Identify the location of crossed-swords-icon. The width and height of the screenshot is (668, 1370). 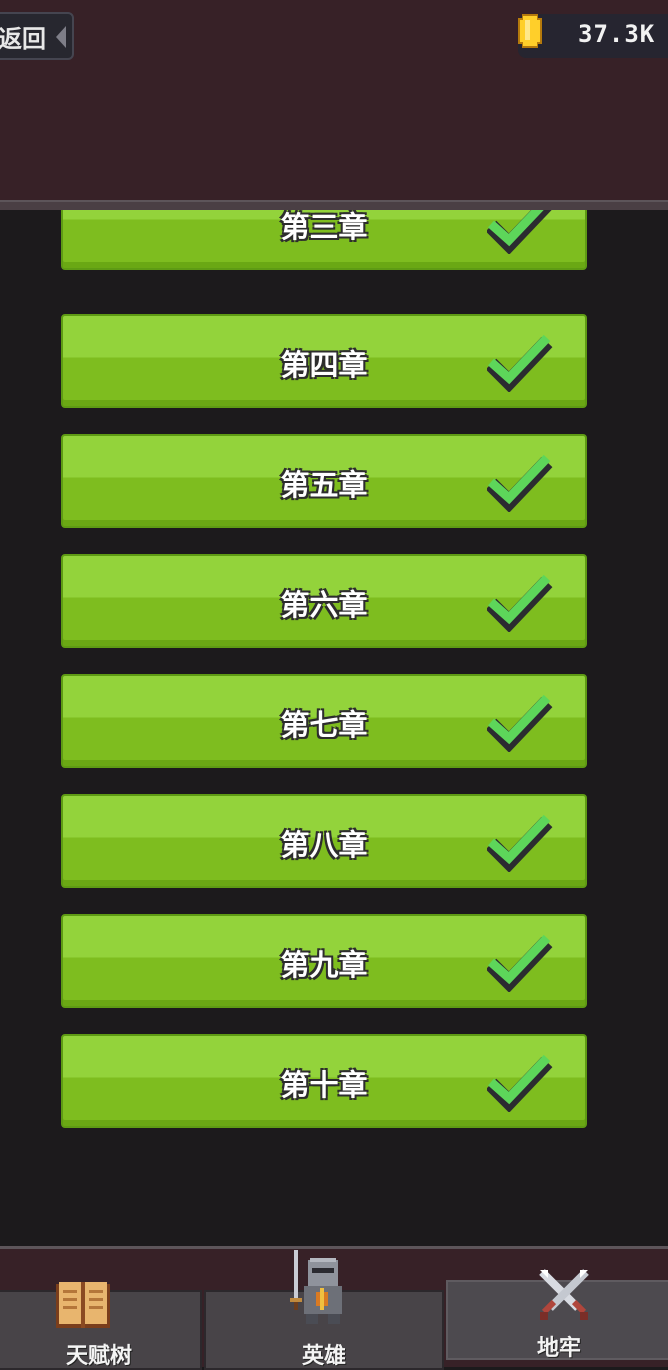
(564, 1294).